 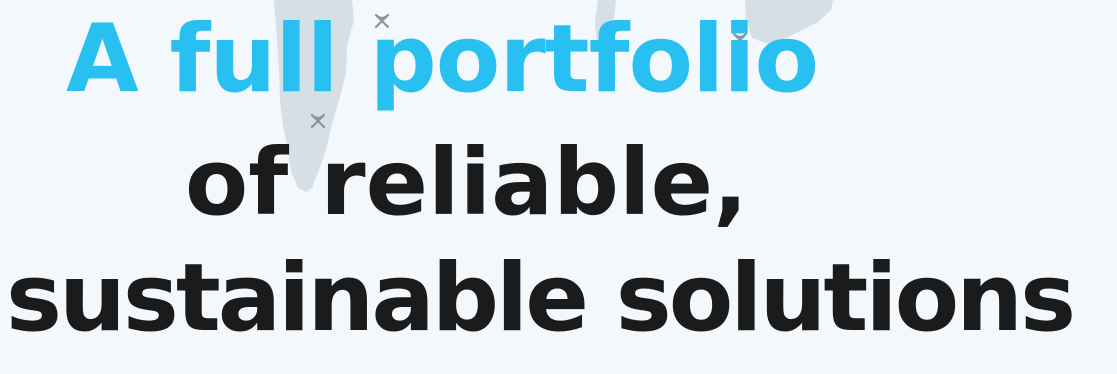 I want to click on headline-line-2: of reliable,, so click(x=466, y=182).